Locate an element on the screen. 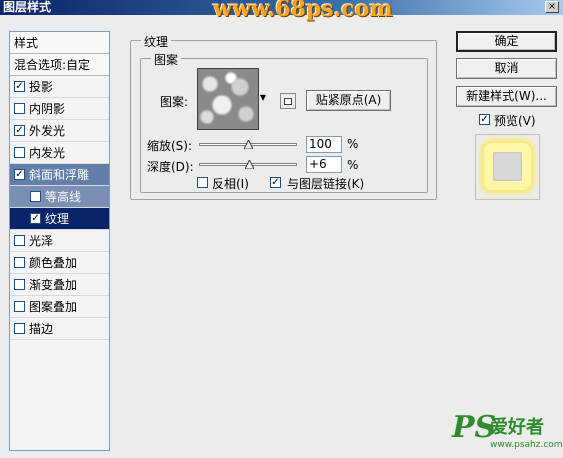 This screenshot has height=458, width=563. depth-label: 深度(D): is located at coordinates (170, 167).